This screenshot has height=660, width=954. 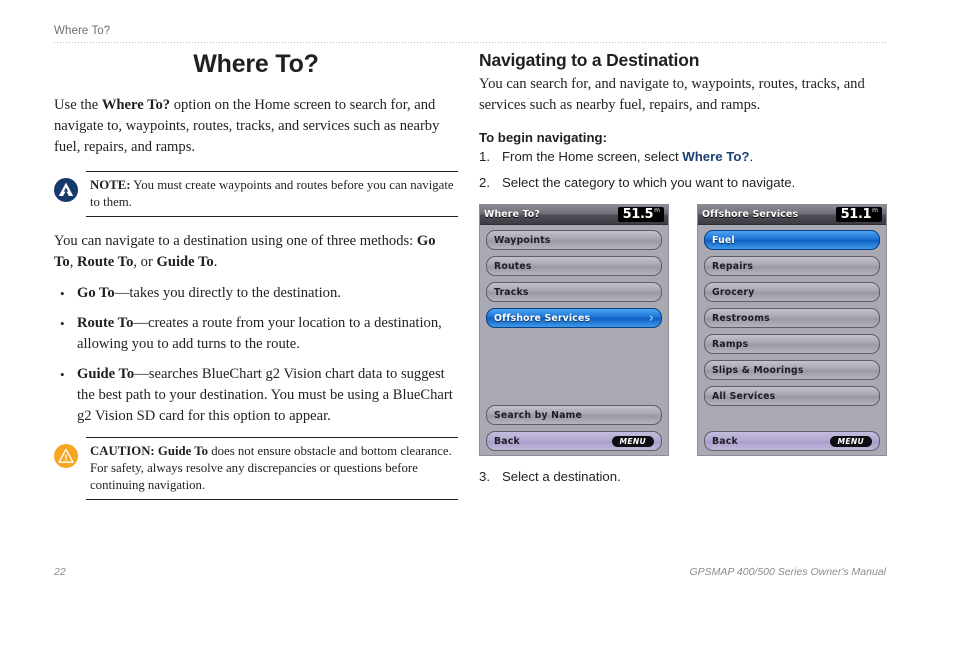 I want to click on step-3-number: 3., so click(x=484, y=476).